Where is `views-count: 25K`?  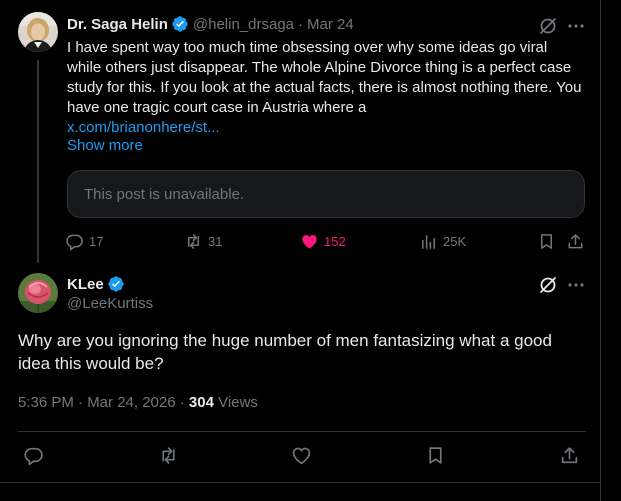 views-count: 25K is located at coordinates (455, 241).